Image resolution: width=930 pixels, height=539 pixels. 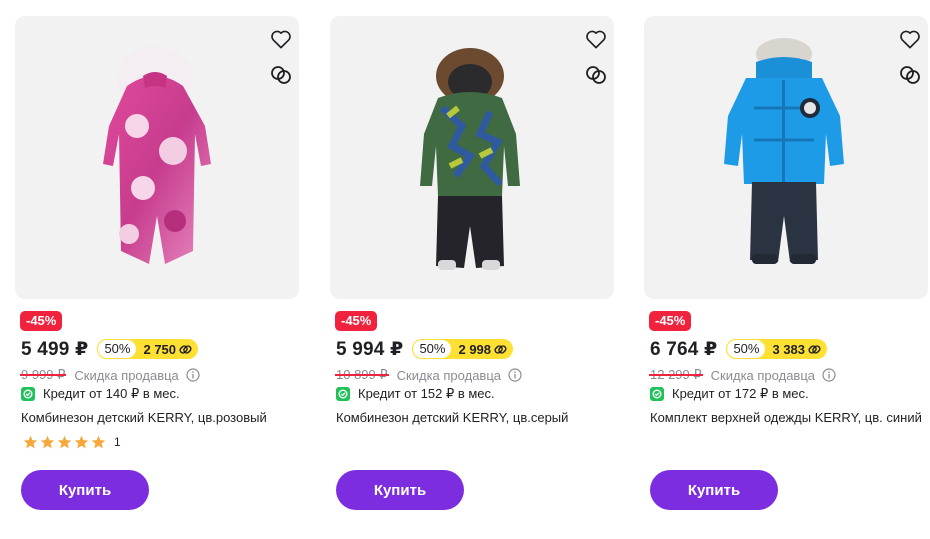 I want to click on price-row: 5 994 ₽ 50% 2 998, so click(x=425, y=349).